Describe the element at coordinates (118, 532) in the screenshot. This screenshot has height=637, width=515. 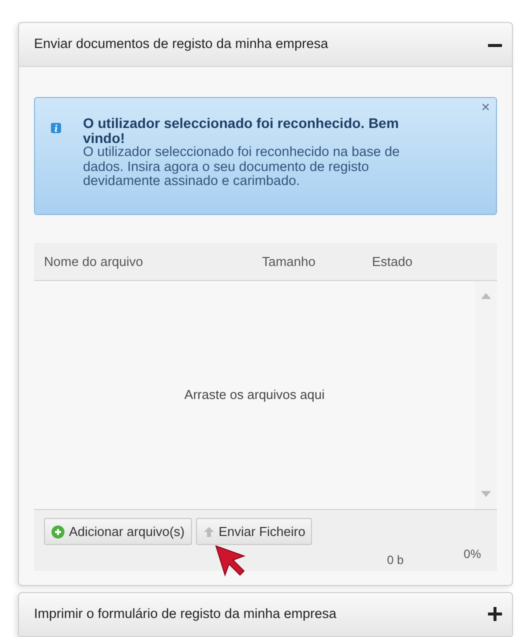
I see `add-files-button: Adicionar arquivo(s)` at that location.